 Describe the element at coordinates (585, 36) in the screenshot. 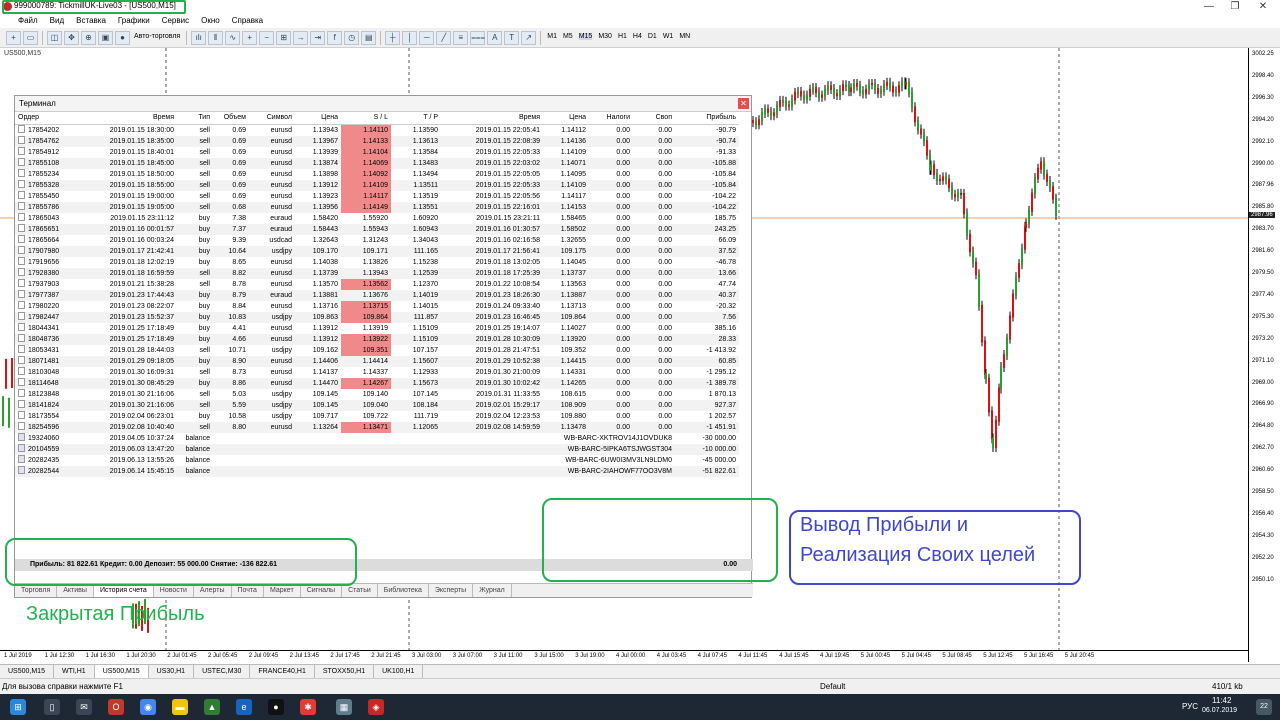

I see `timeframe-m15: M15` at that location.